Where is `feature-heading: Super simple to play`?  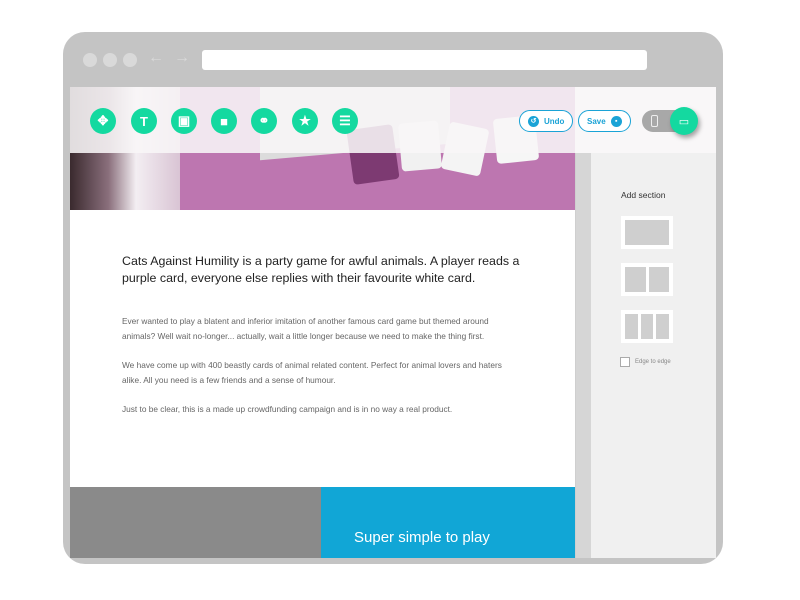 feature-heading: Super simple to play is located at coordinates (422, 537).